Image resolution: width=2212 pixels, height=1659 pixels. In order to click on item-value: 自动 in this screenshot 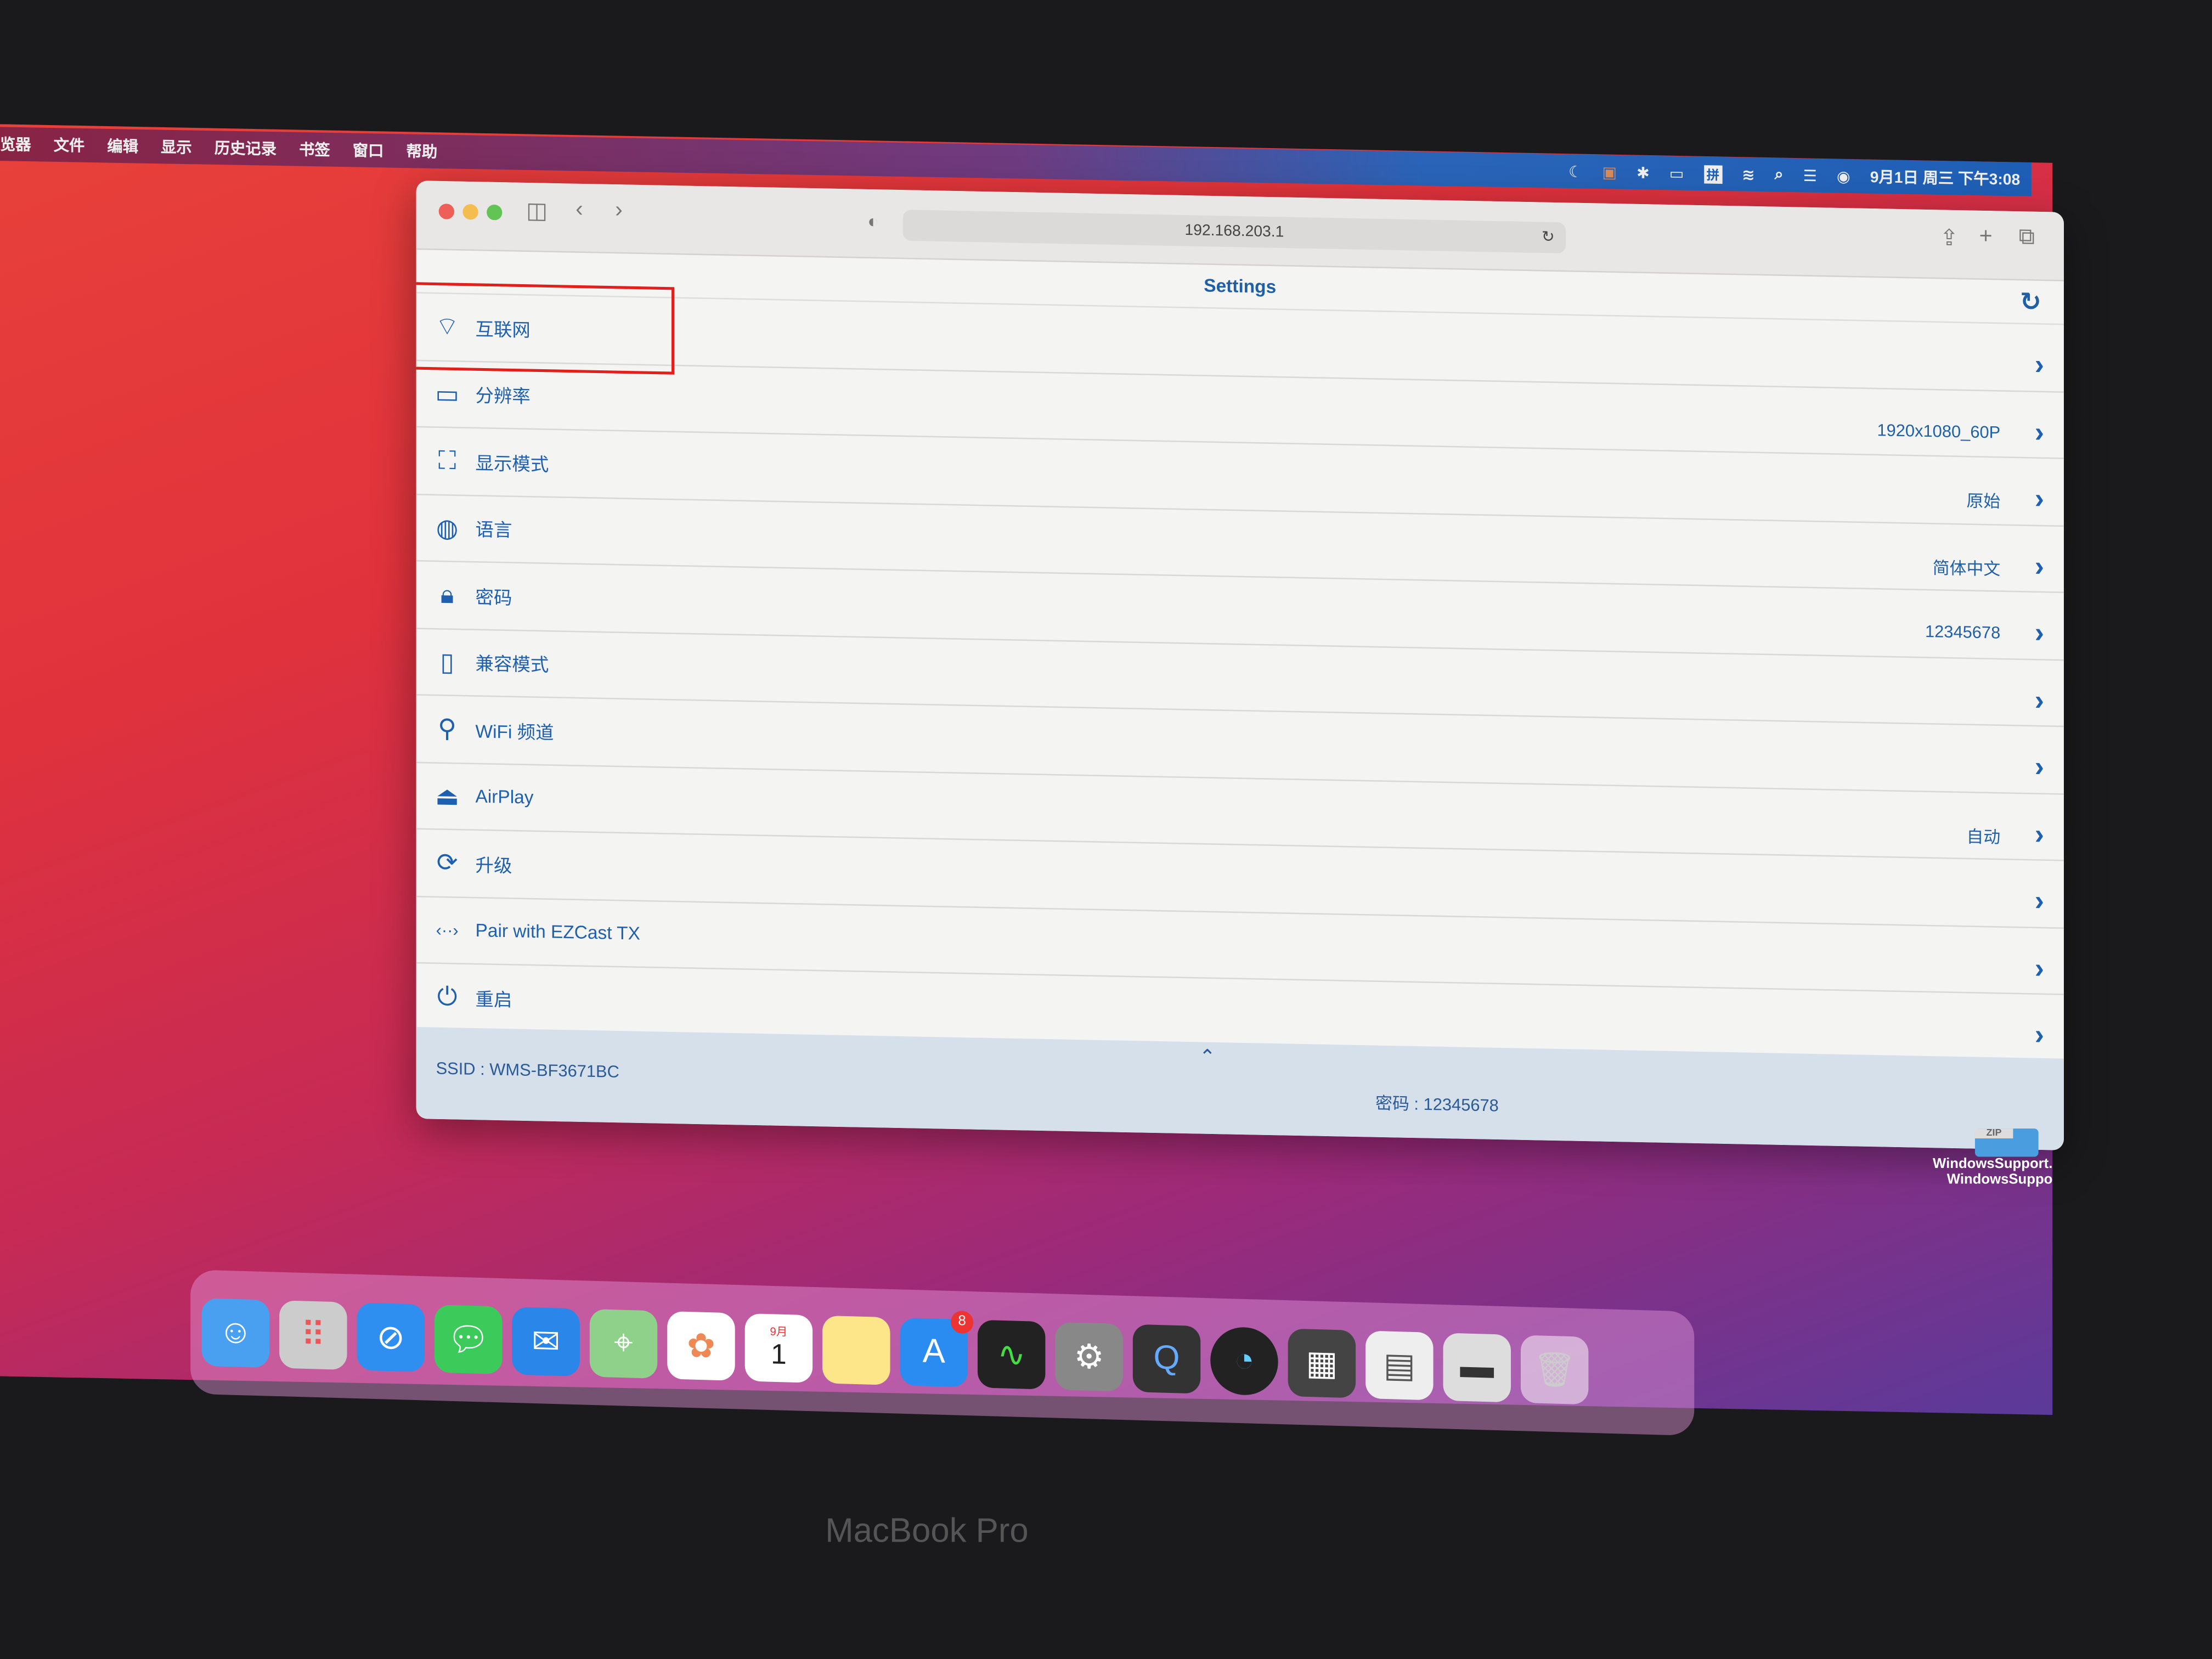, I will do `click(1984, 837)`.